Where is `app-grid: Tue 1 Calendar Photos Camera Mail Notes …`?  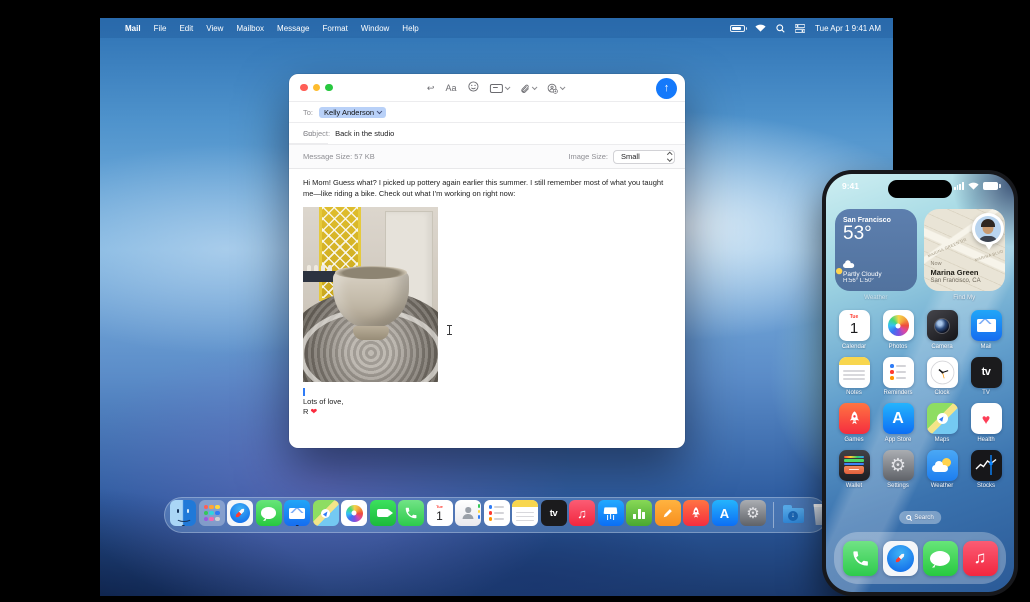
app-grid: Tue 1 Calendar Photos Camera Mail Notes … is located at coordinates (920, 399).